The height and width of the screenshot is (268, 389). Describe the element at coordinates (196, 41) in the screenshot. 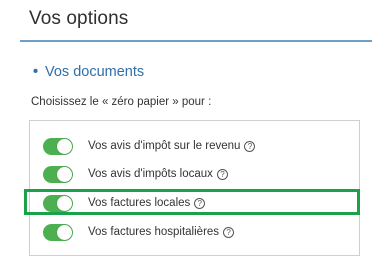

I see `title-divider` at that location.